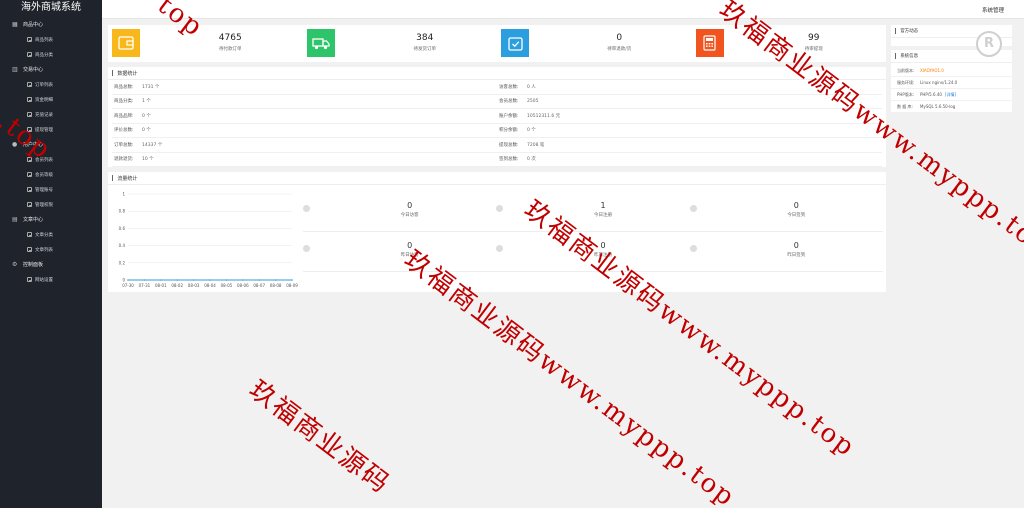  I want to click on stats-row: 订单总数: 14337 个, so click(304, 145).